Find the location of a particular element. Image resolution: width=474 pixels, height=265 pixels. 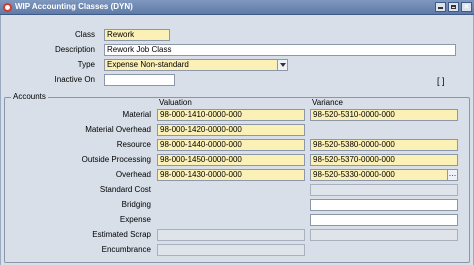

maximize-icon is located at coordinates (453, 7).